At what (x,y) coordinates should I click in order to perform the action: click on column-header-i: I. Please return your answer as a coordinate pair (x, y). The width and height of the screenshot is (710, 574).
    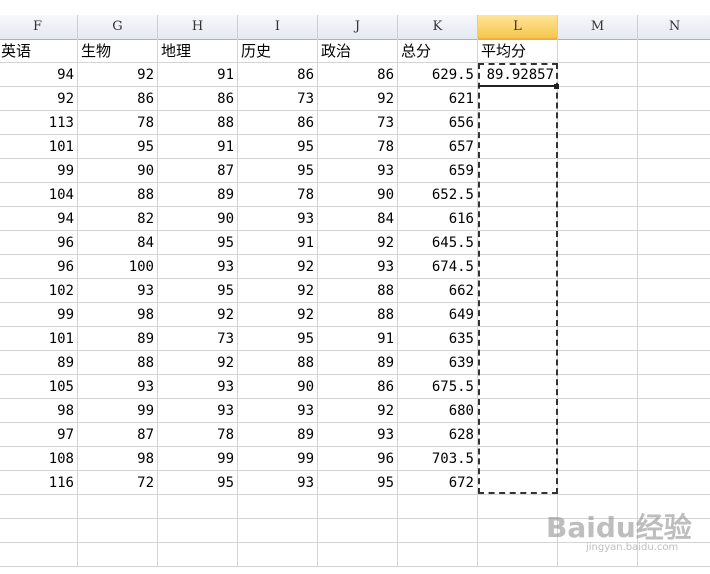
    Looking at the image, I should click on (278, 27).